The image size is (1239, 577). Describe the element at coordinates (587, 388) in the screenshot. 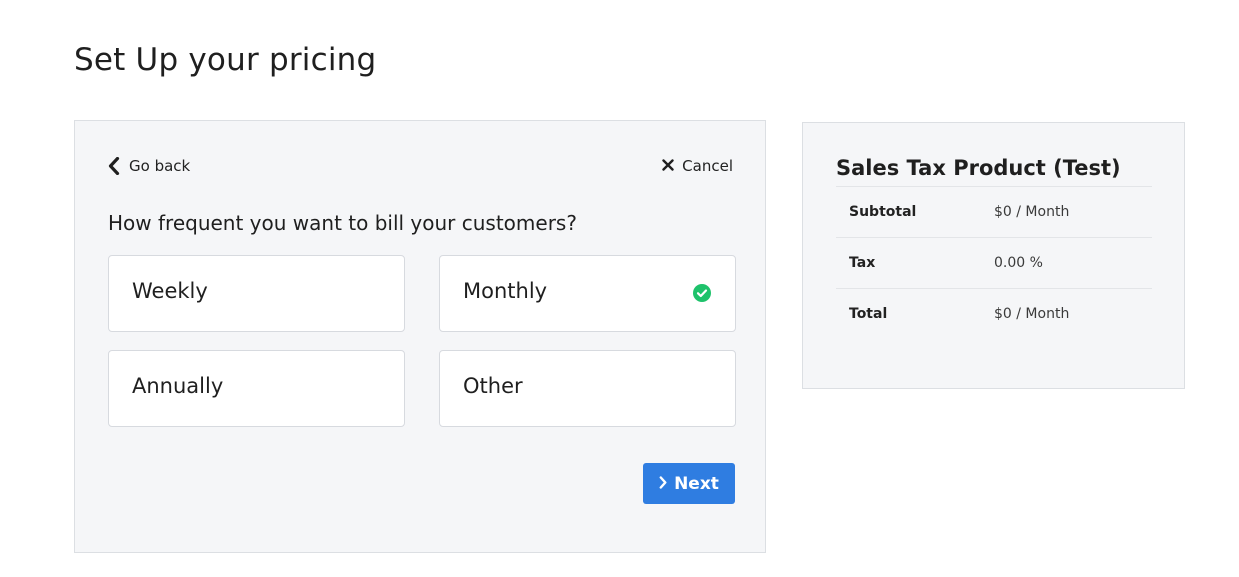

I see `option-other: Other` at that location.